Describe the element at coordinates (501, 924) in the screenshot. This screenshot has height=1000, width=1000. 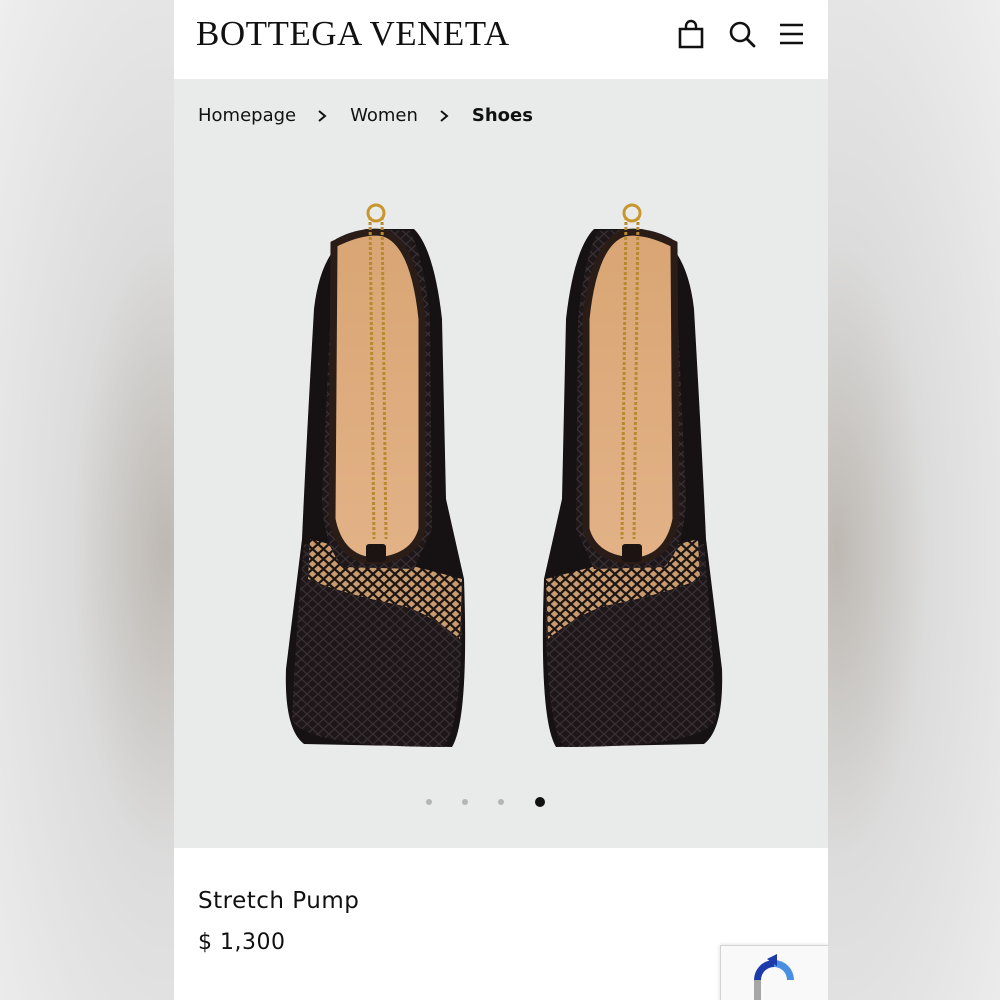
I see `product-info: Stretch Pump $ 1,300` at that location.